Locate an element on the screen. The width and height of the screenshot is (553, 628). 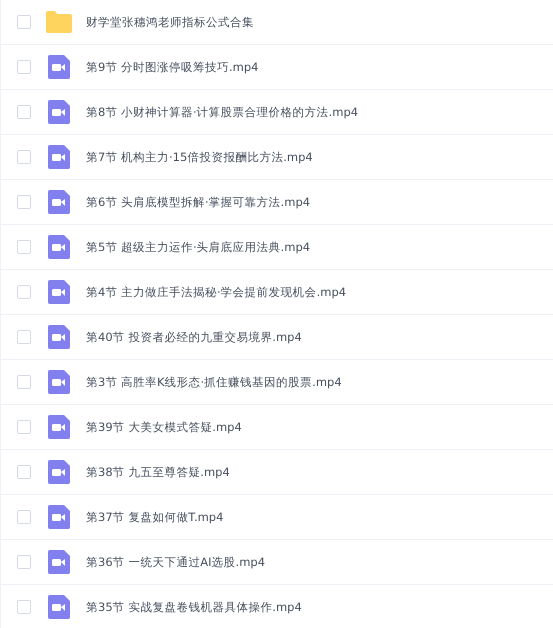
file-name: 第37节 复盘如何做T.mp4 is located at coordinates (155, 517).